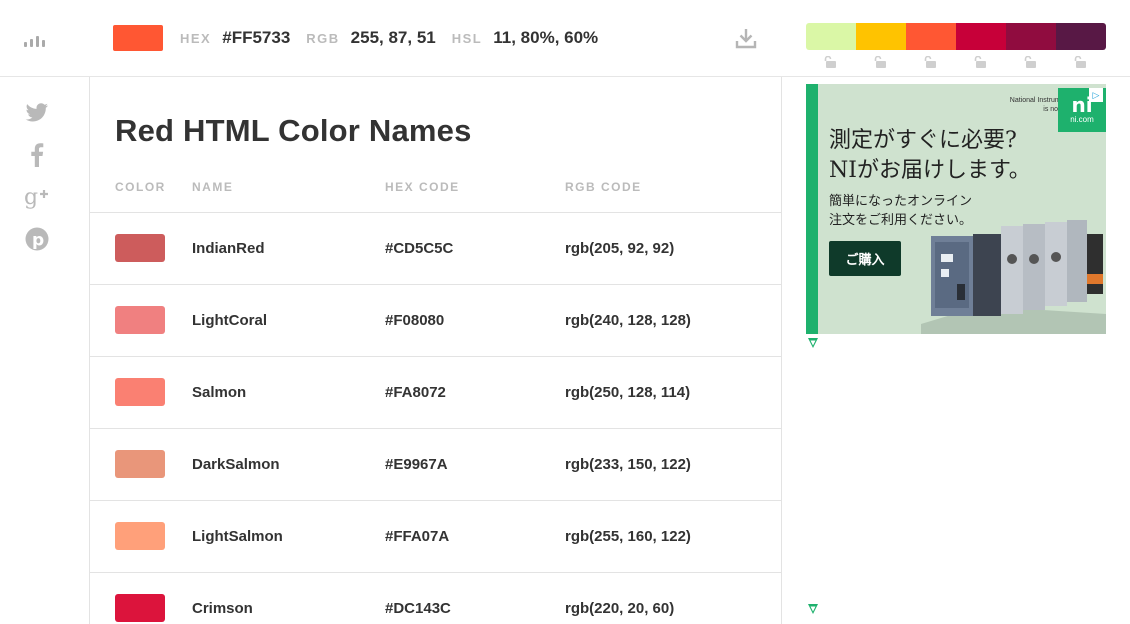  Describe the element at coordinates (812, 209) in the screenshot. I see `ad-accent-stripe` at that location.